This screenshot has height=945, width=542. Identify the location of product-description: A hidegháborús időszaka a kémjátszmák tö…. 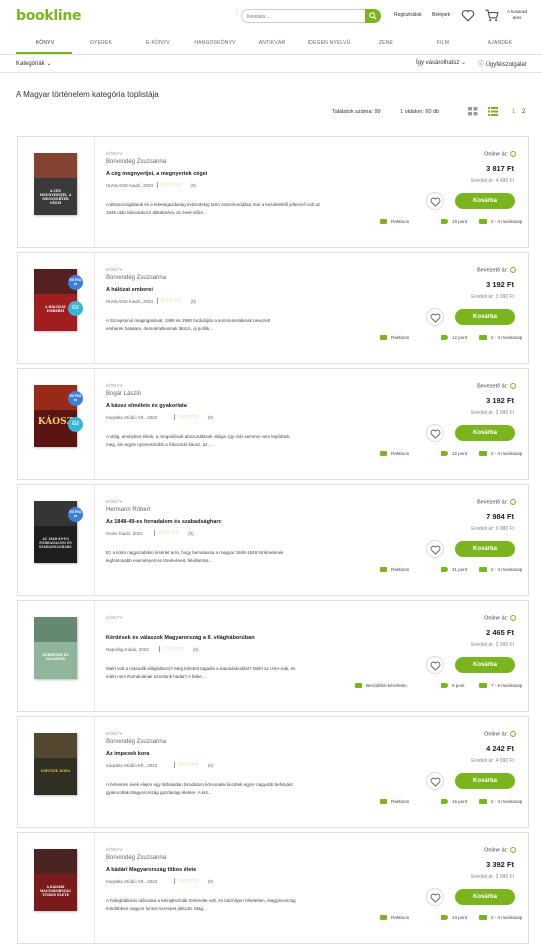
(223, 905).